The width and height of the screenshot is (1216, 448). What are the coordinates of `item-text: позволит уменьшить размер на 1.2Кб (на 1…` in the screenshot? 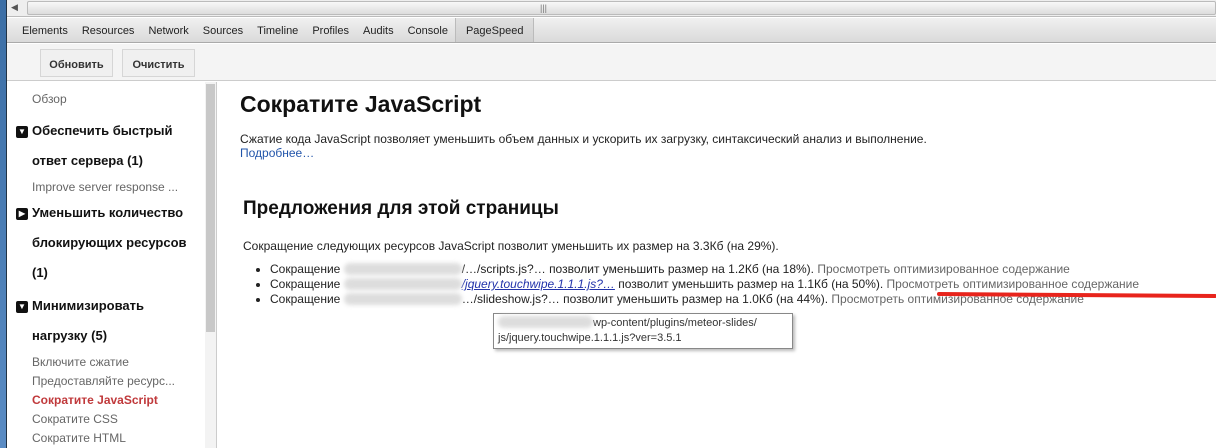 It's located at (682, 269).